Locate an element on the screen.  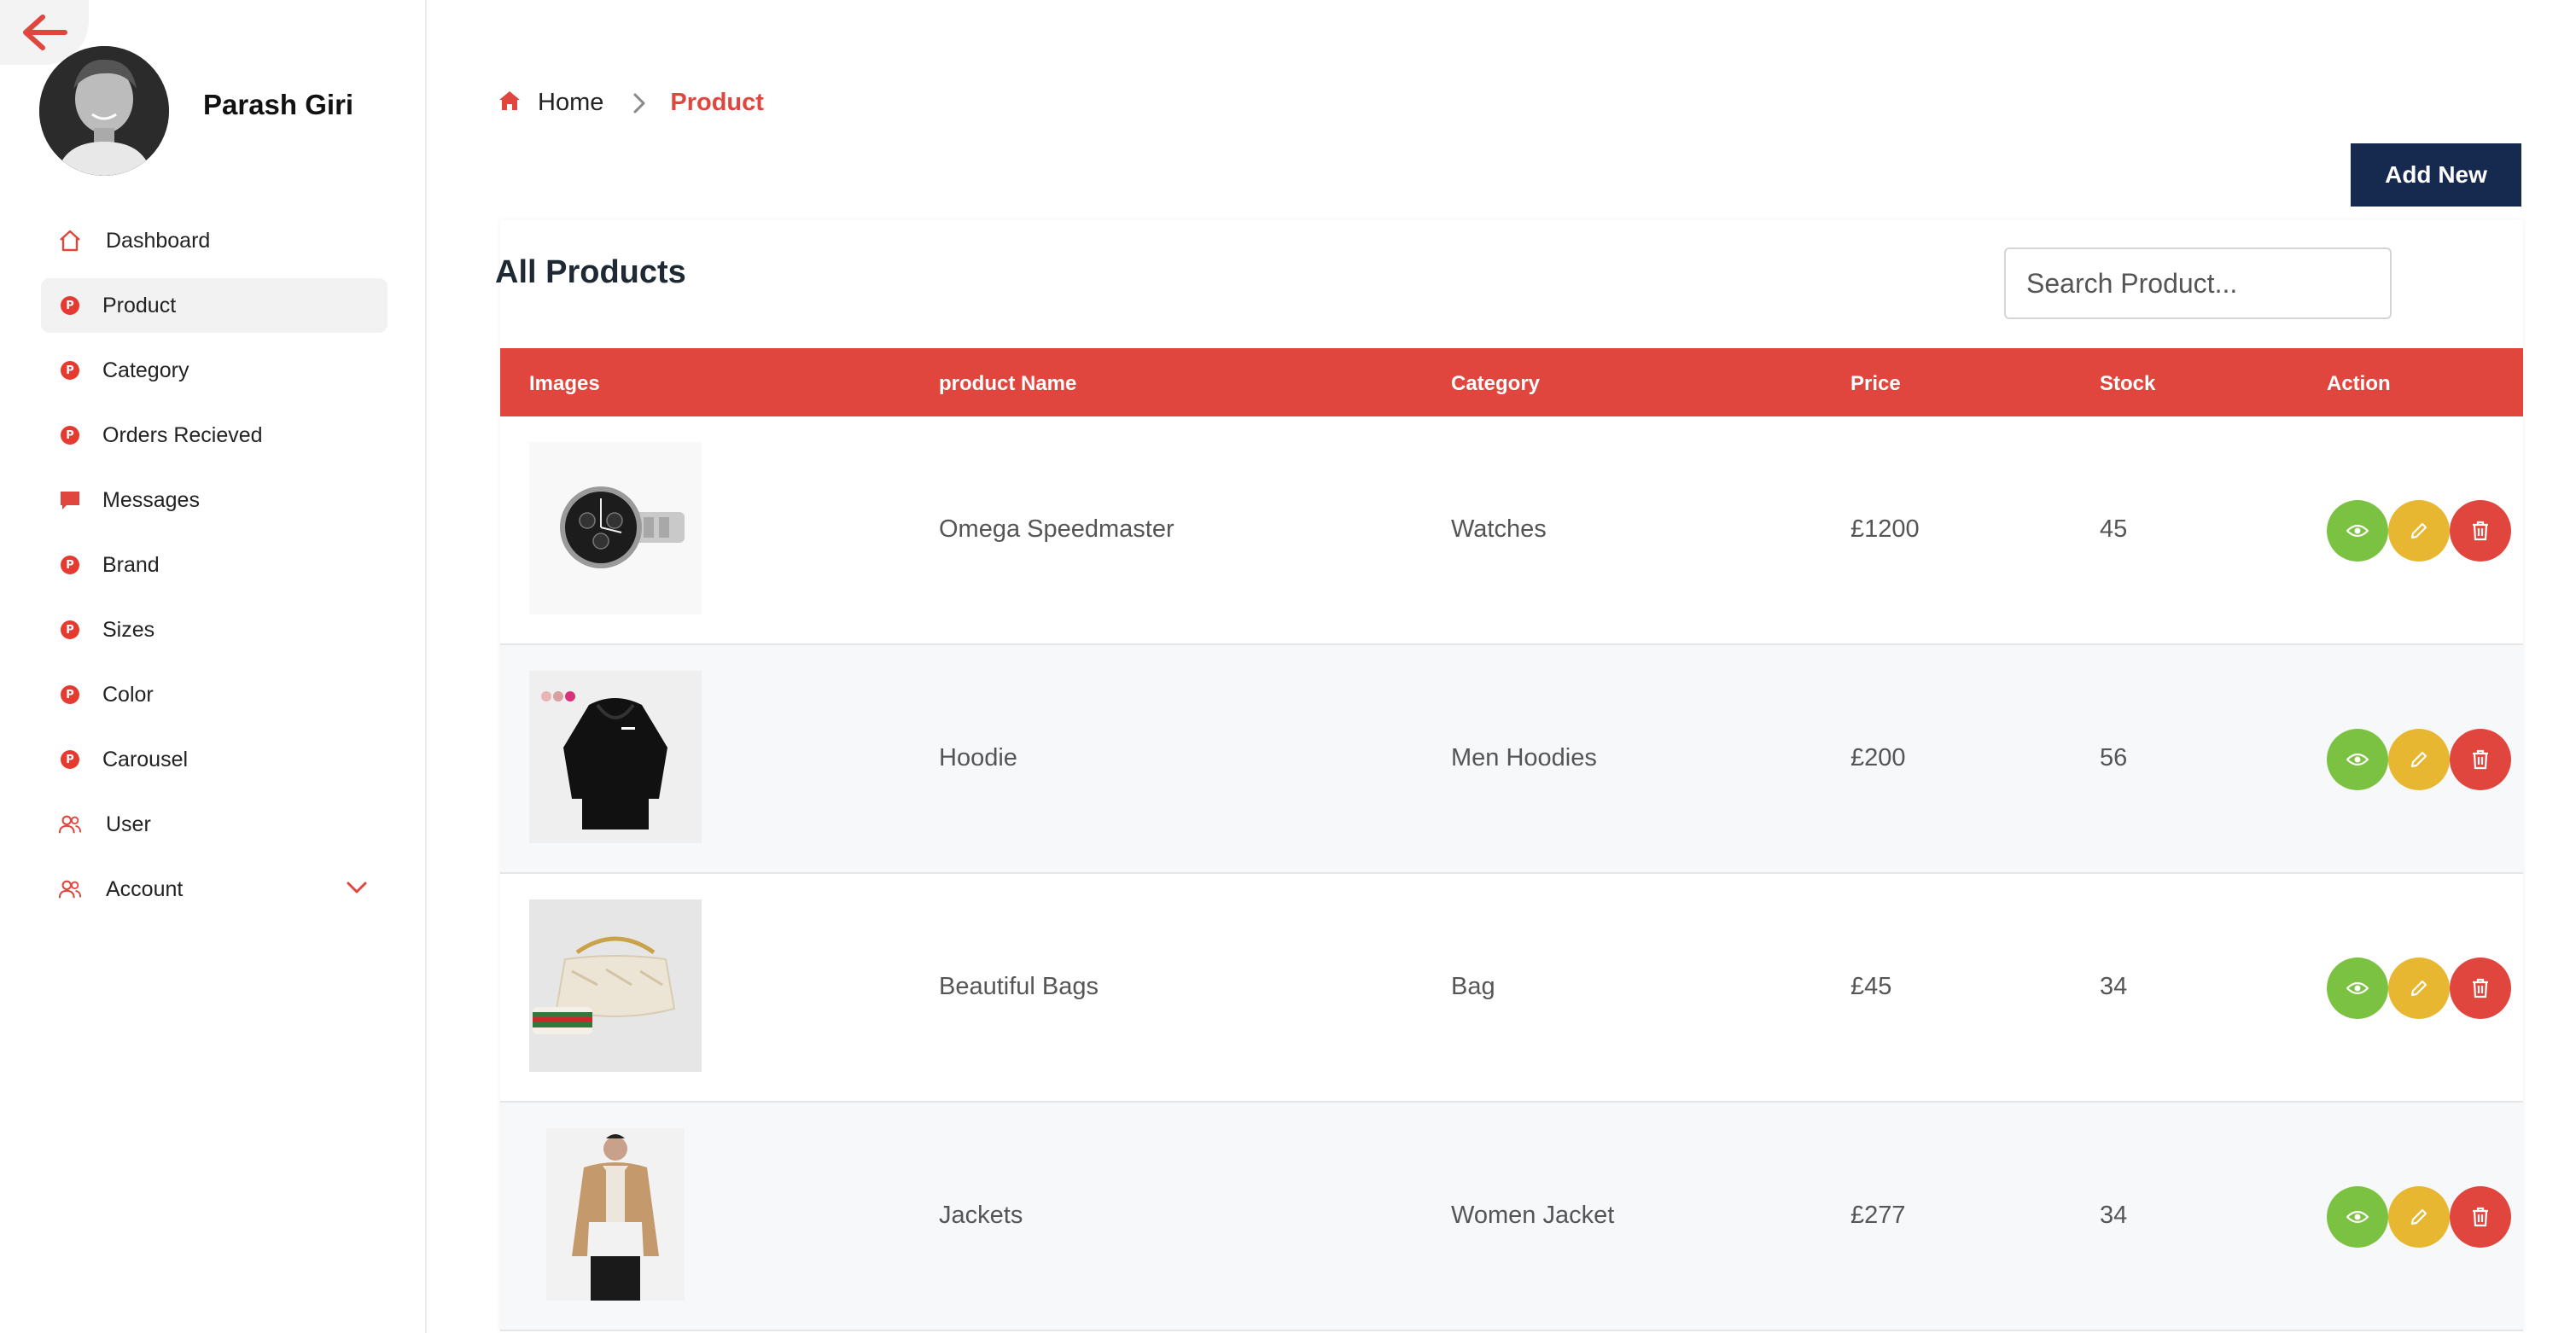
sidebar-item-label: Dashboard is located at coordinates (158, 240).